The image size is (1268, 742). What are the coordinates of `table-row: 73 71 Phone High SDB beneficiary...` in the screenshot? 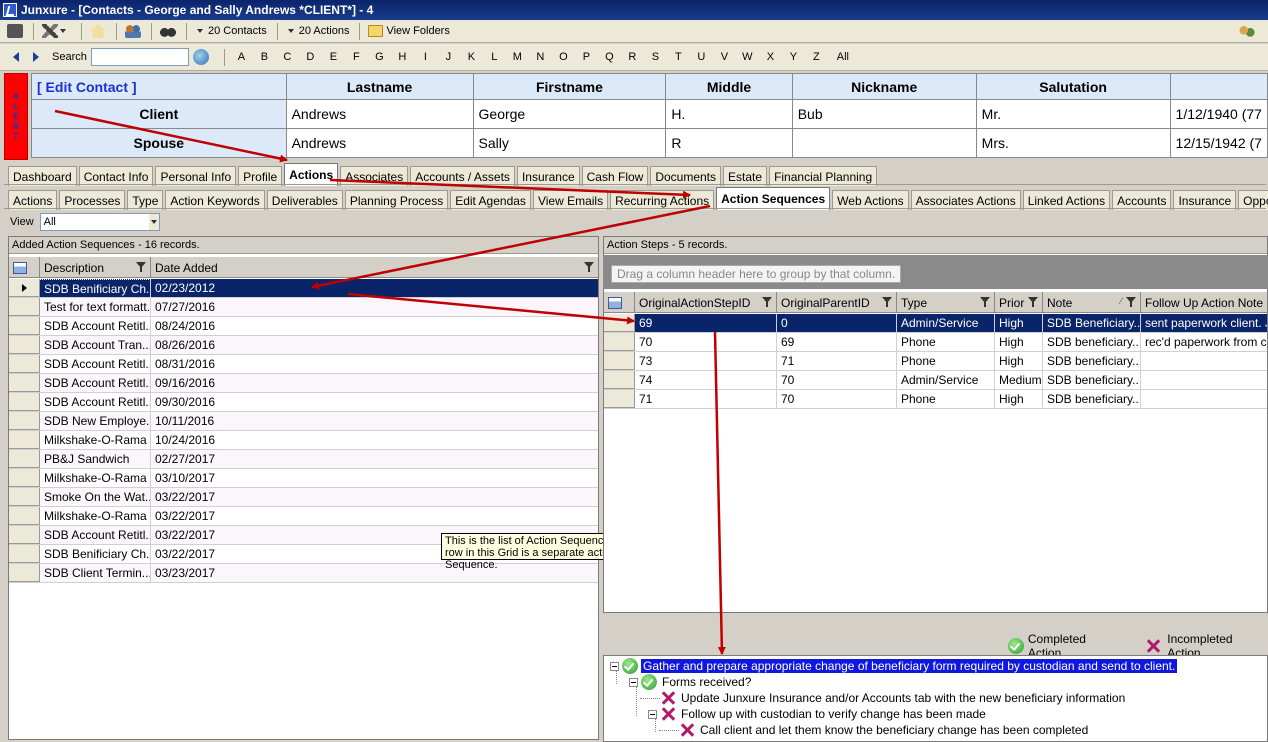 It's located at (935, 361).